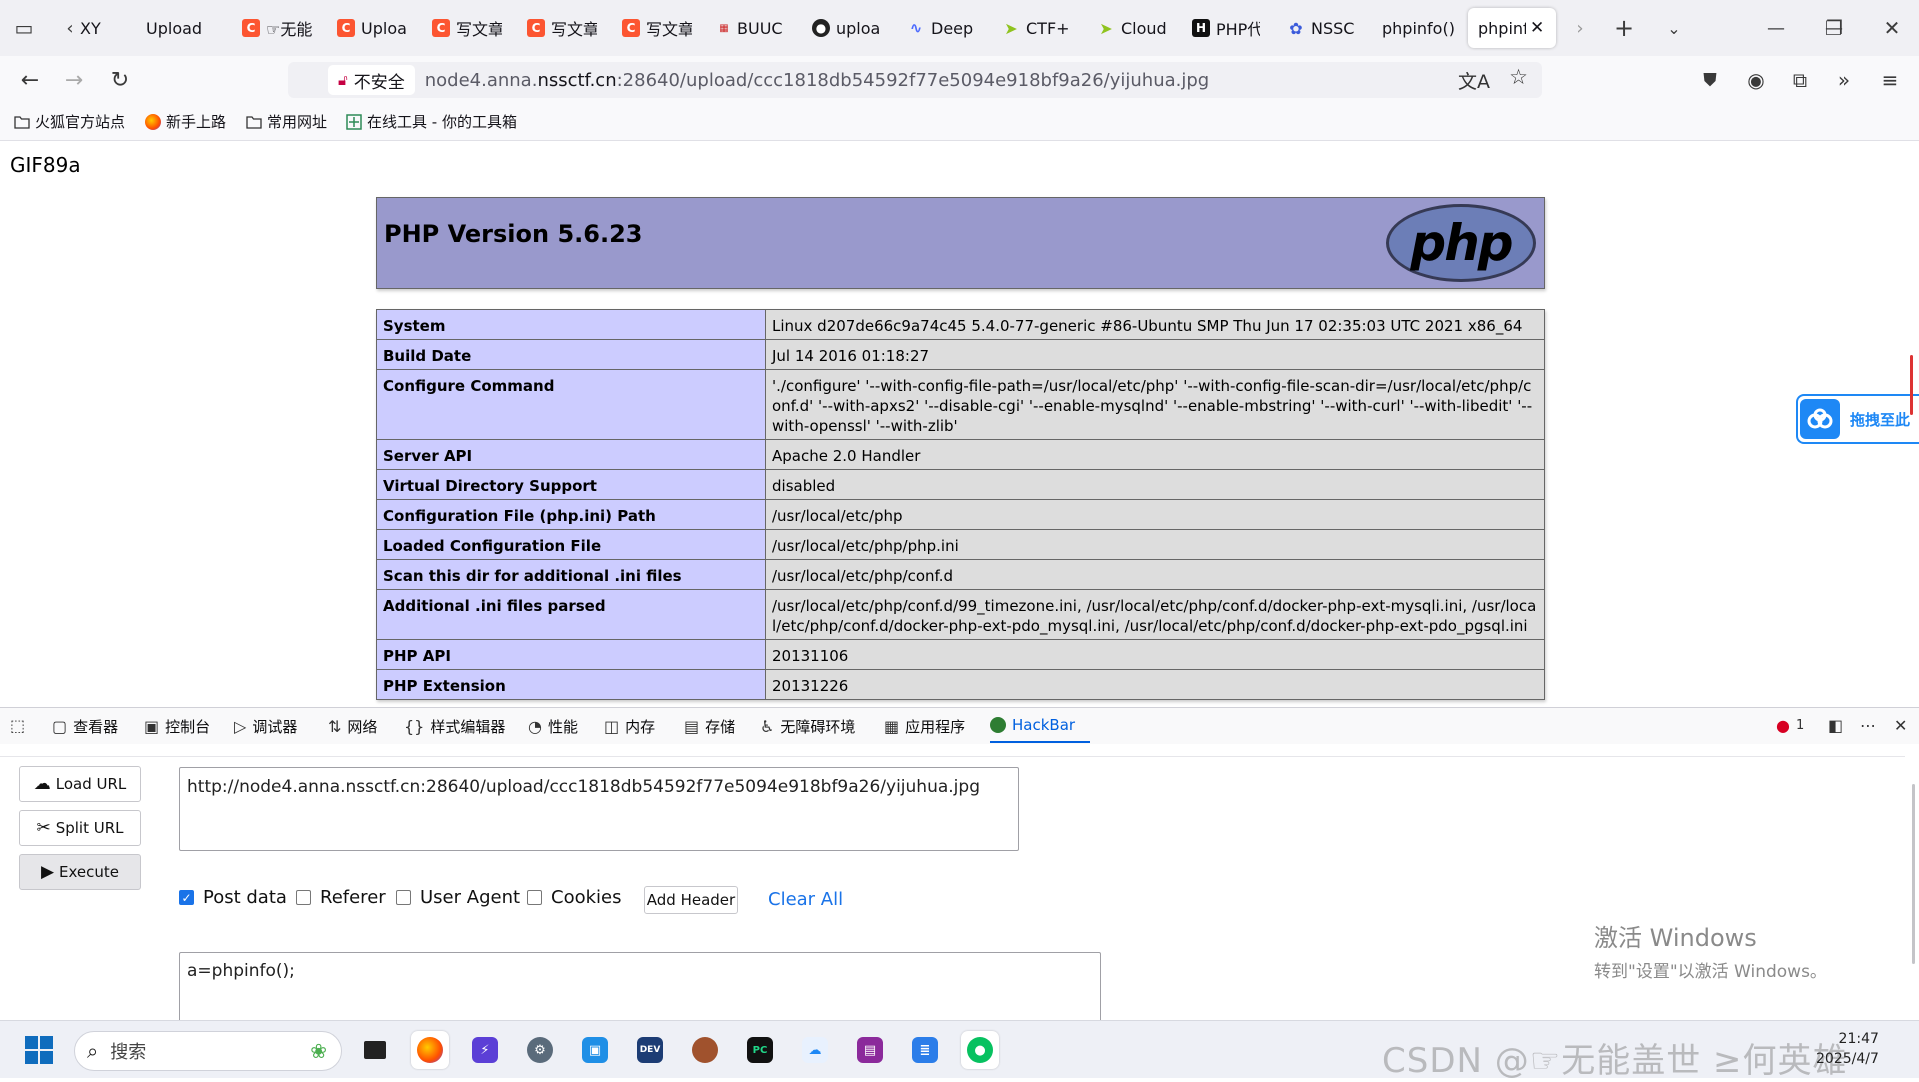 The image size is (1919, 1082). I want to click on taskview-app-icon, so click(375, 1050).